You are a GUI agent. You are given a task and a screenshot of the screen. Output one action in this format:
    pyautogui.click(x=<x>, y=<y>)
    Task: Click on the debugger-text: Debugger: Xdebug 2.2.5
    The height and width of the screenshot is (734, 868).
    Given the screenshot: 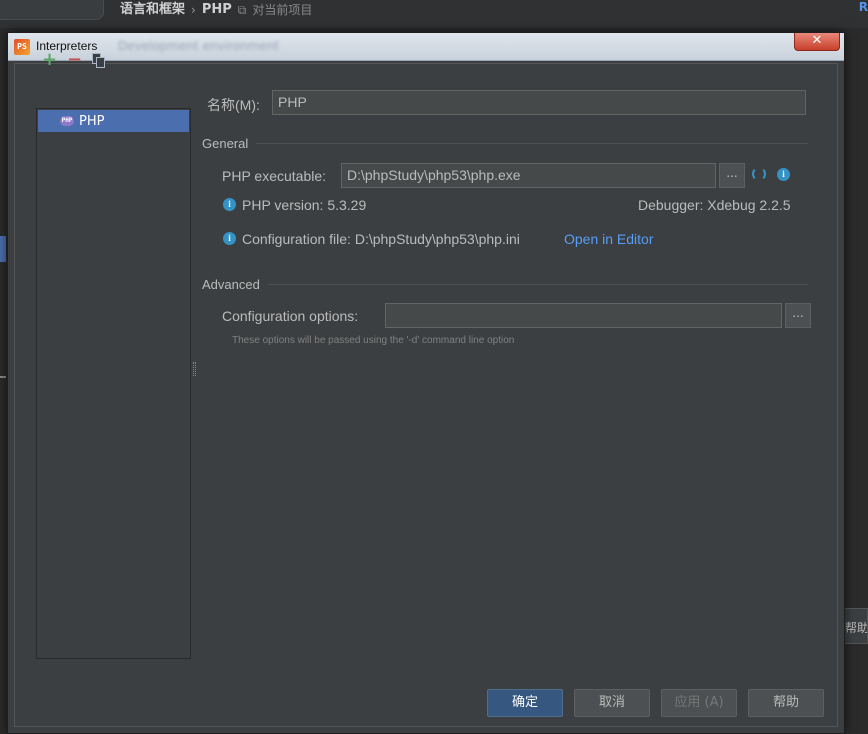 What is the action you would take?
    pyautogui.click(x=714, y=205)
    